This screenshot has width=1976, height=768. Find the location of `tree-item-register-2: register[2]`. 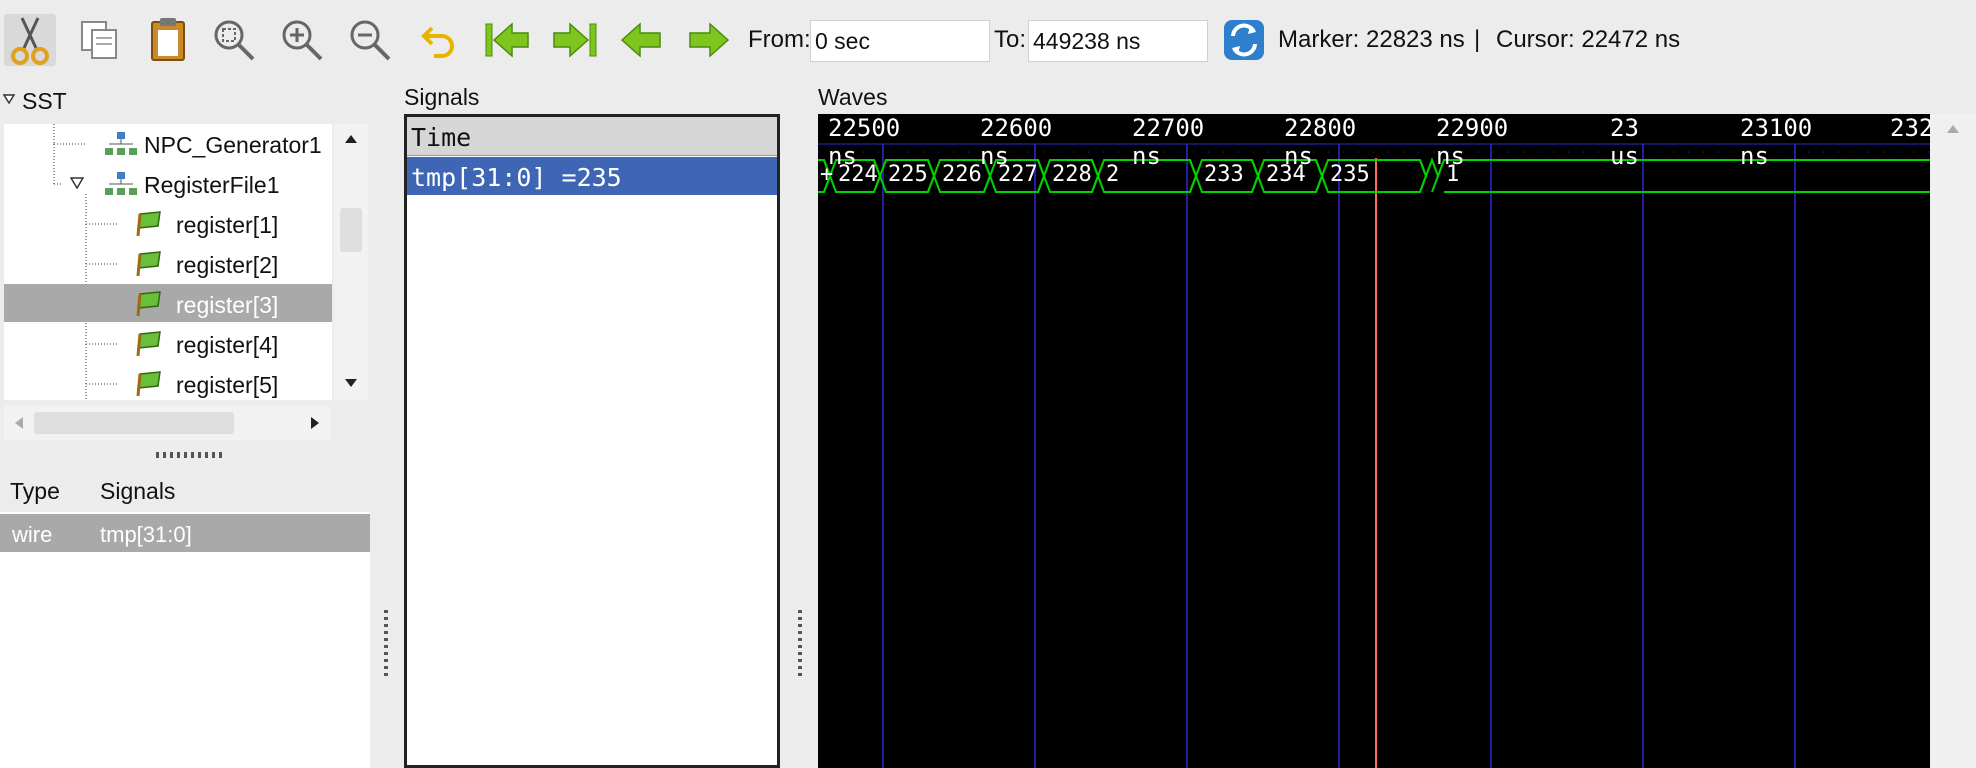

tree-item-register-2: register[2] is located at coordinates (168, 263).